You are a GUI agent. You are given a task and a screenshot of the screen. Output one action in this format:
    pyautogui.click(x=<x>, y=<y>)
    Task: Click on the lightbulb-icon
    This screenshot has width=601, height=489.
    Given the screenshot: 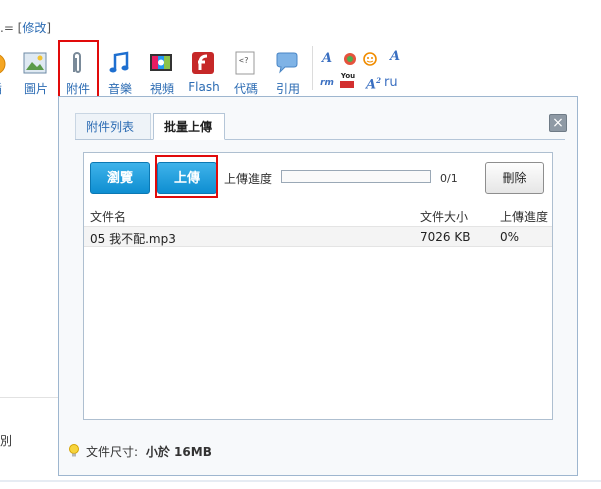 What is the action you would take?
    pyautogui.click(x=74, y=450)
    